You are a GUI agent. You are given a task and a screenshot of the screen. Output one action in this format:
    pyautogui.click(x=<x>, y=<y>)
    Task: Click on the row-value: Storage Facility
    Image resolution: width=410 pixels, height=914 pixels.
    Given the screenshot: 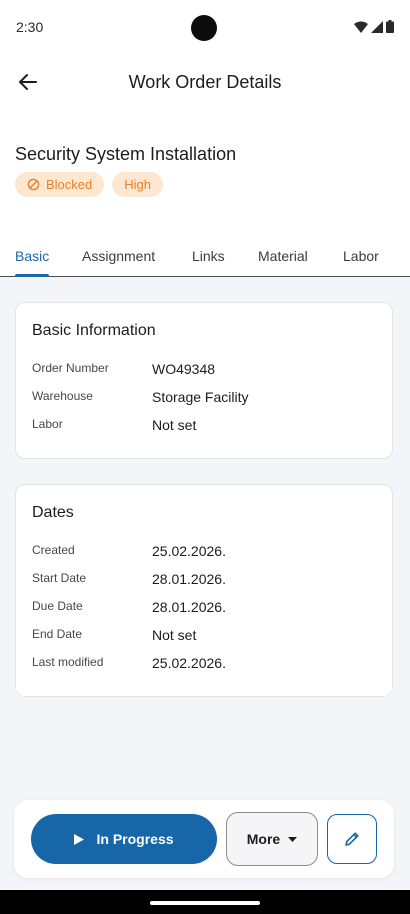 What is the action you would take?
    pyautogui.click(x=200, y=397)
    